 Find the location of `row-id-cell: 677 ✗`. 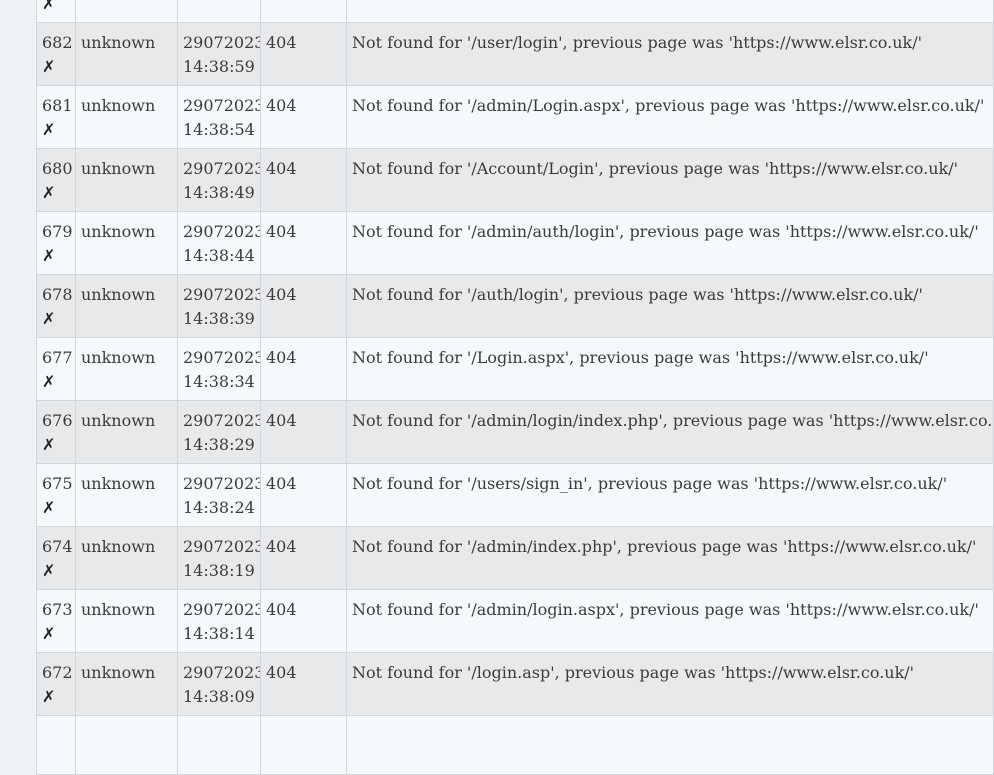

row-id-cell: 677 ✗ is located at coordinates (56, 369).